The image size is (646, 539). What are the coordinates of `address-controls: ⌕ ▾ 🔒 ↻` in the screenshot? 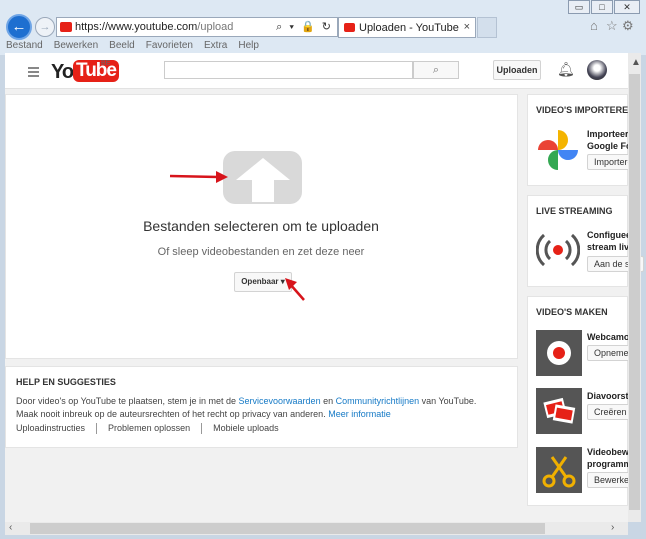 It's located at (304, 27).